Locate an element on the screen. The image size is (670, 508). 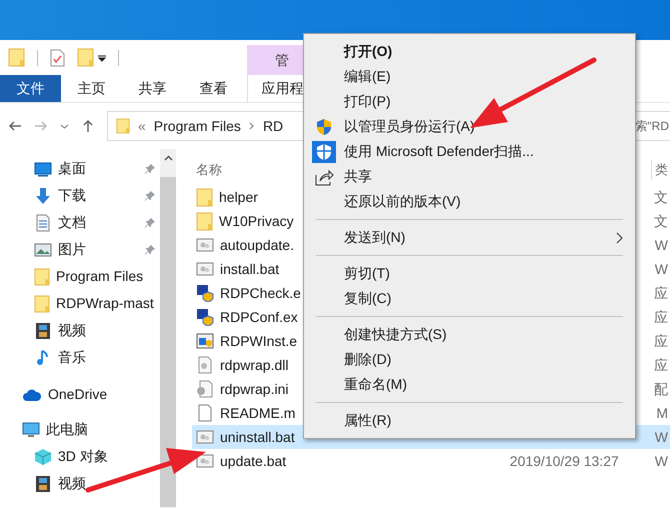
file-name: helper is located at coordinates (238, 197).